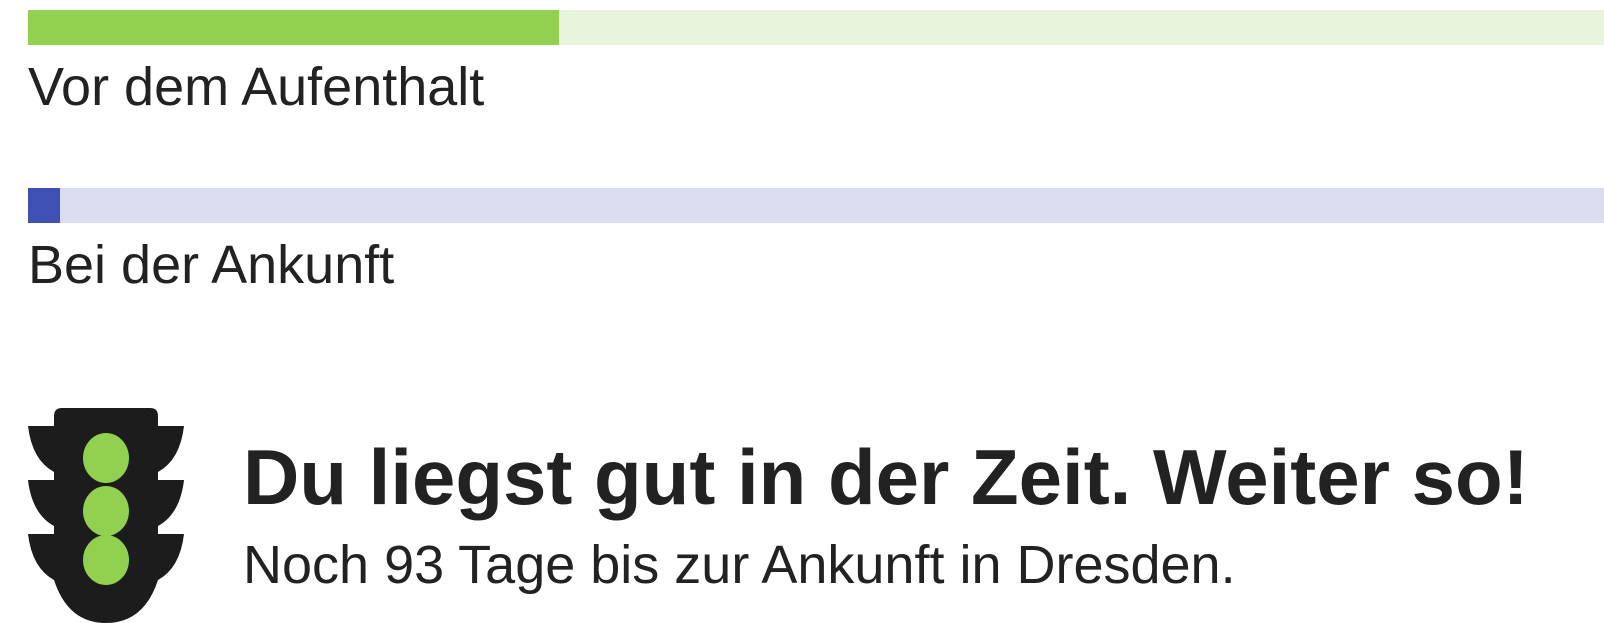 The image size is (1604, 623). I want to click on progress-track-before-stay, so click(816, 27).